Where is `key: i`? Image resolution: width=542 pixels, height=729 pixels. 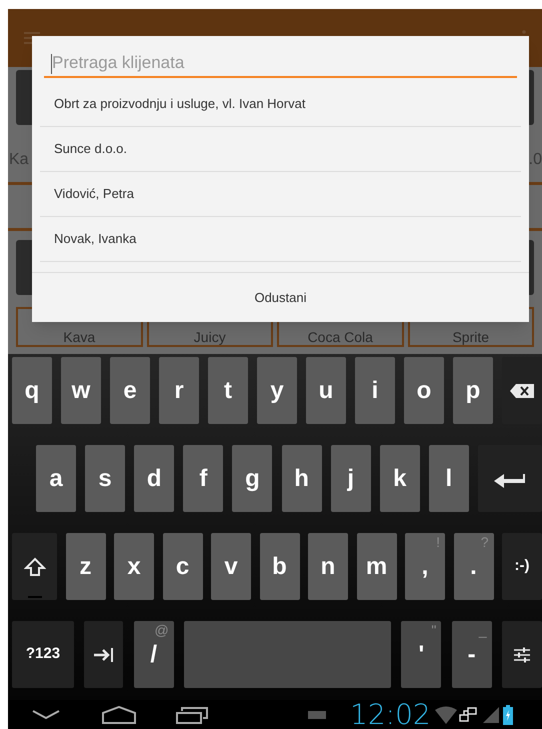 key: i is located at coordinates (375, 390).